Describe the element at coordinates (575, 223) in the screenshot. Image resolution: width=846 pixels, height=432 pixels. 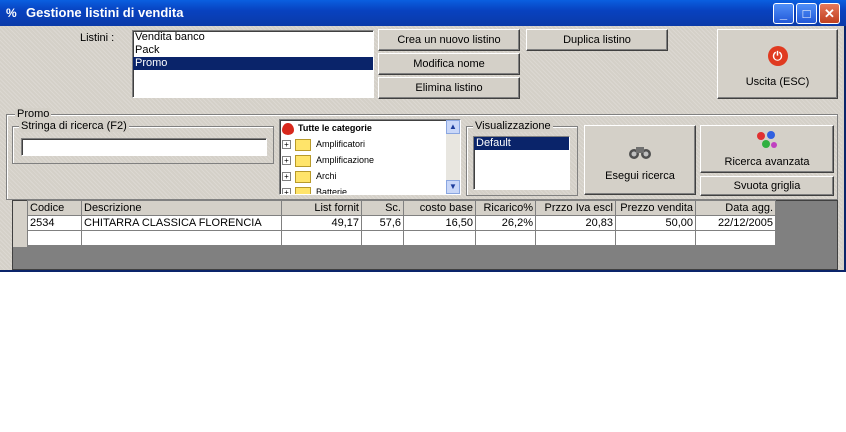
I see `cell-prezzo-iva-escl: 20,83` at that location.